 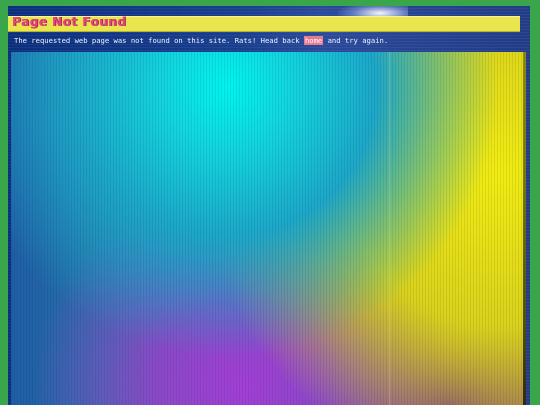 I want to click on home-link: home, so click(x=313, y=40).